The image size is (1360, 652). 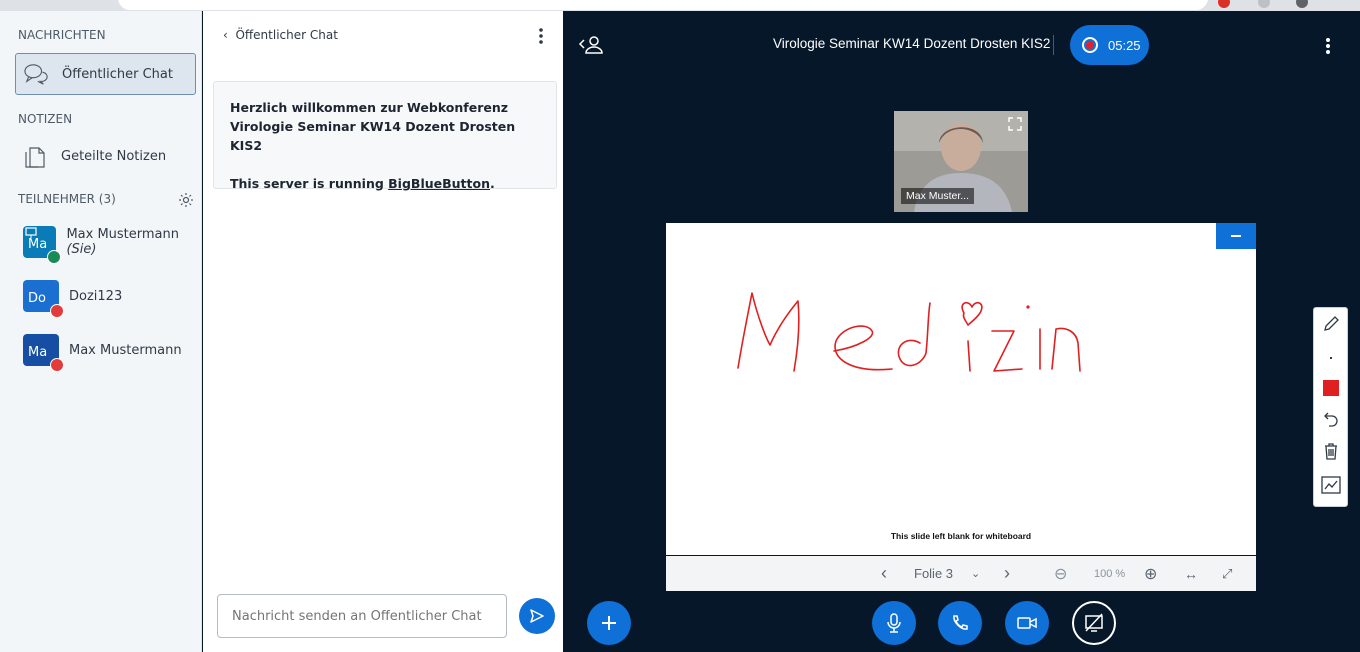 What do you see at coordinates (286, 35) in the screenshot?
I see `chat-title: Öffentlicher Chat` at bounding box center [286, 35].